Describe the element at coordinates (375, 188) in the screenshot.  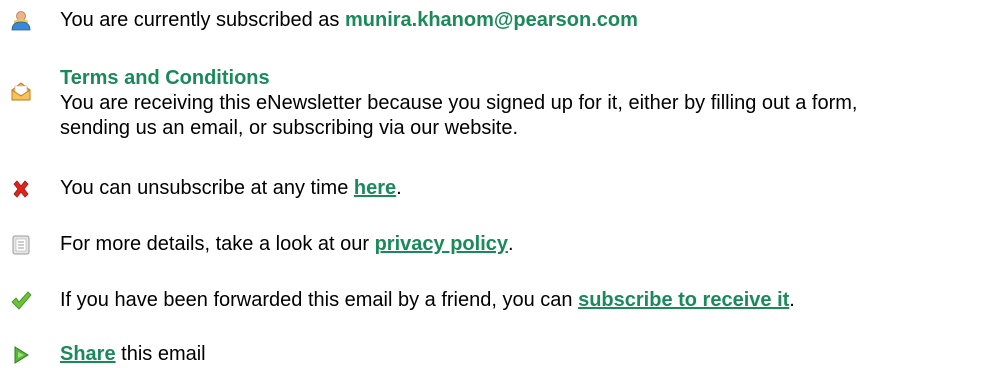
I see `unsubscribe-link: here` at that location.